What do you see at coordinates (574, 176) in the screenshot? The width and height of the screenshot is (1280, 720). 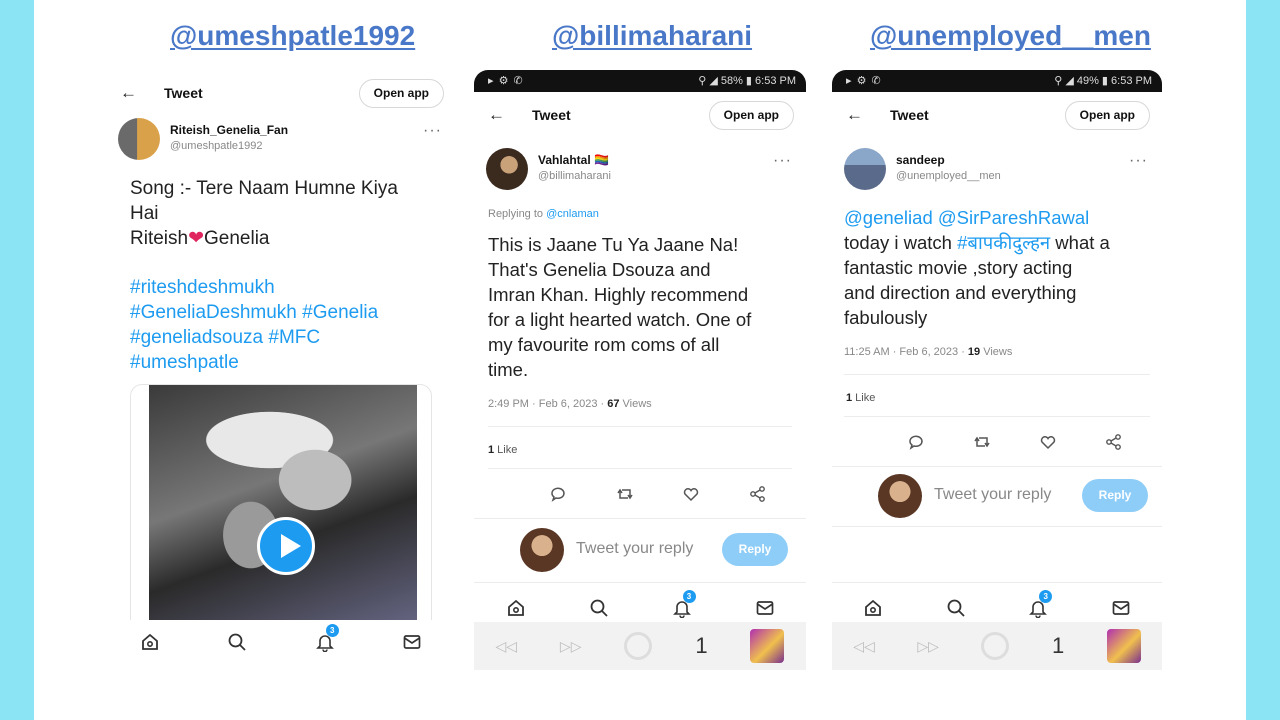 I see `author-username: @billimaharani` at bounding box center [574, 176].